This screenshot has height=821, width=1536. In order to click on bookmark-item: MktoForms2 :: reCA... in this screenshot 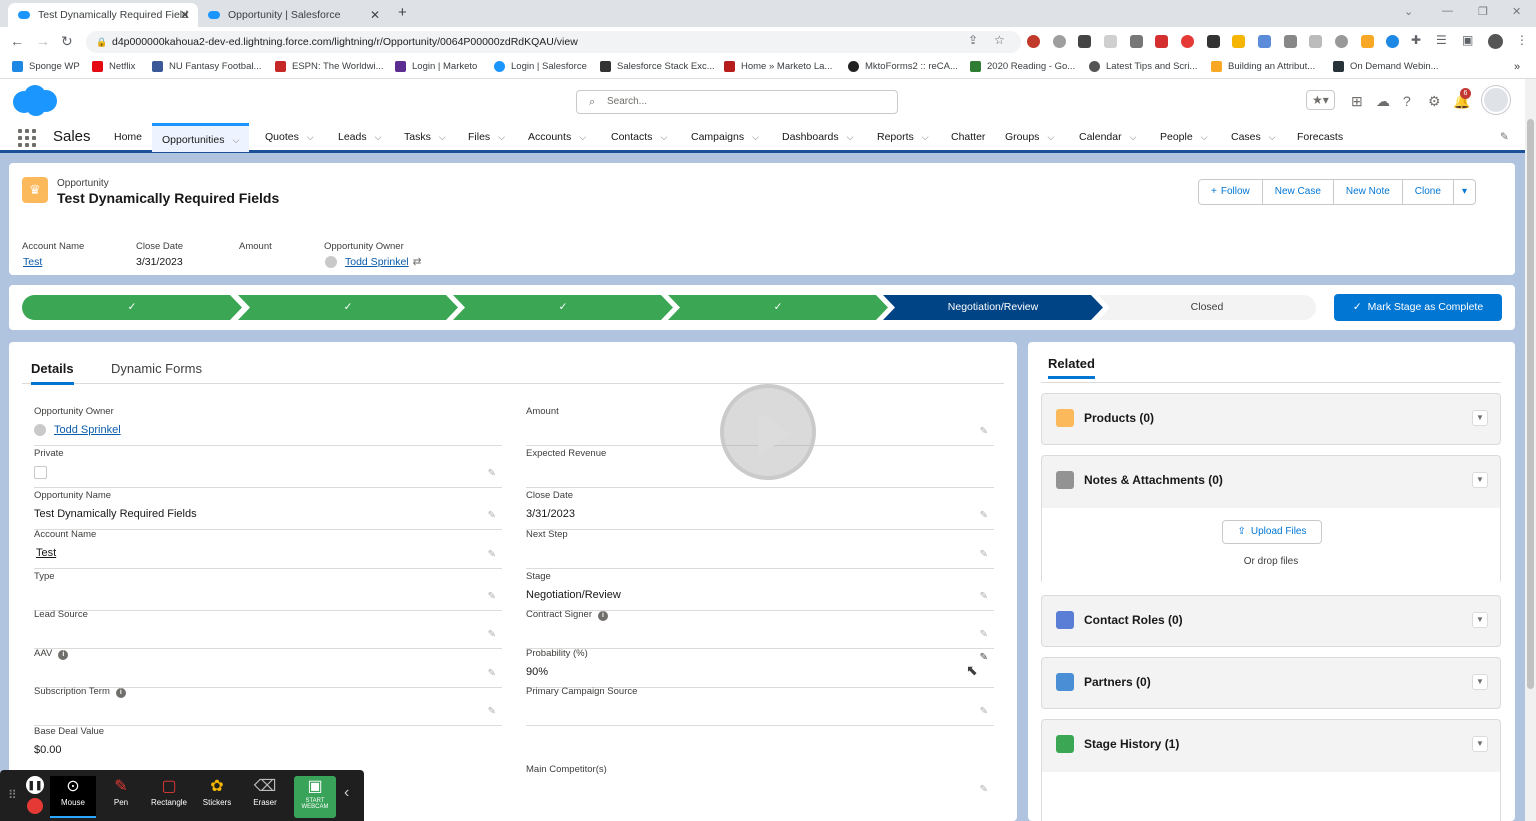, I will do `click(903, 66)`.